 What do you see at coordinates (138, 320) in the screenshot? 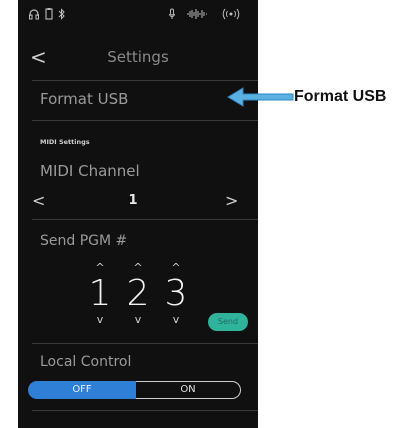
I see `pgm-digit-2-down-button: v` at bounding box center [138, 320].